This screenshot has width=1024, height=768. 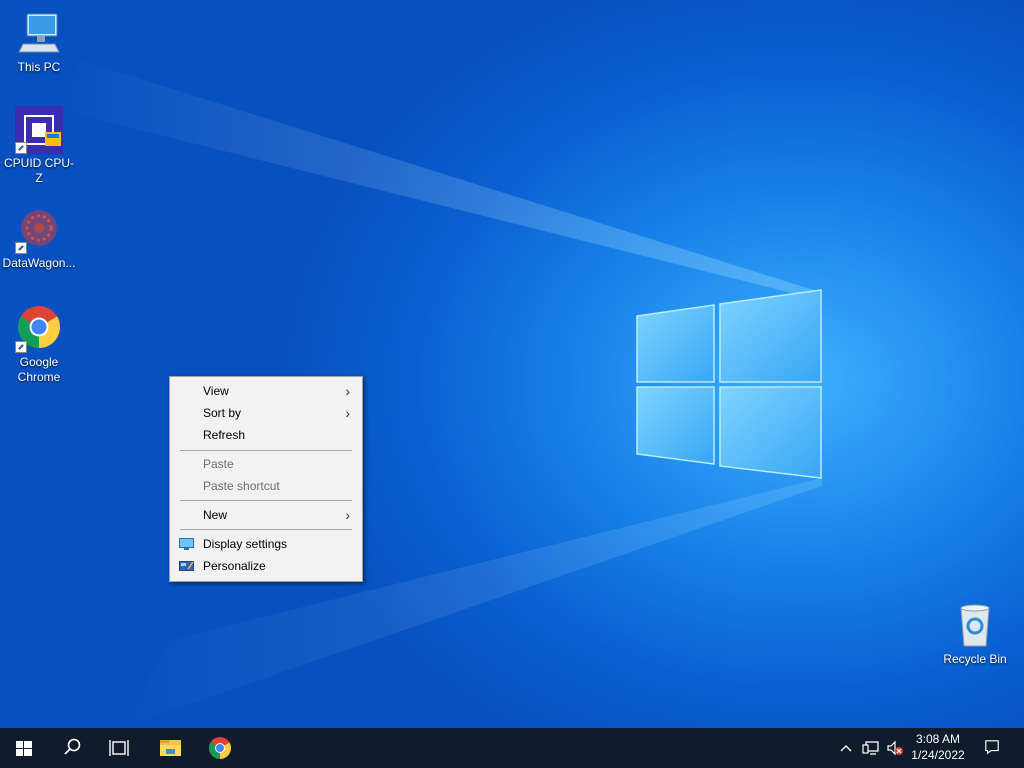 I want to click on desktop-icon-this-pc: This PC, so click(x=39, y=42).